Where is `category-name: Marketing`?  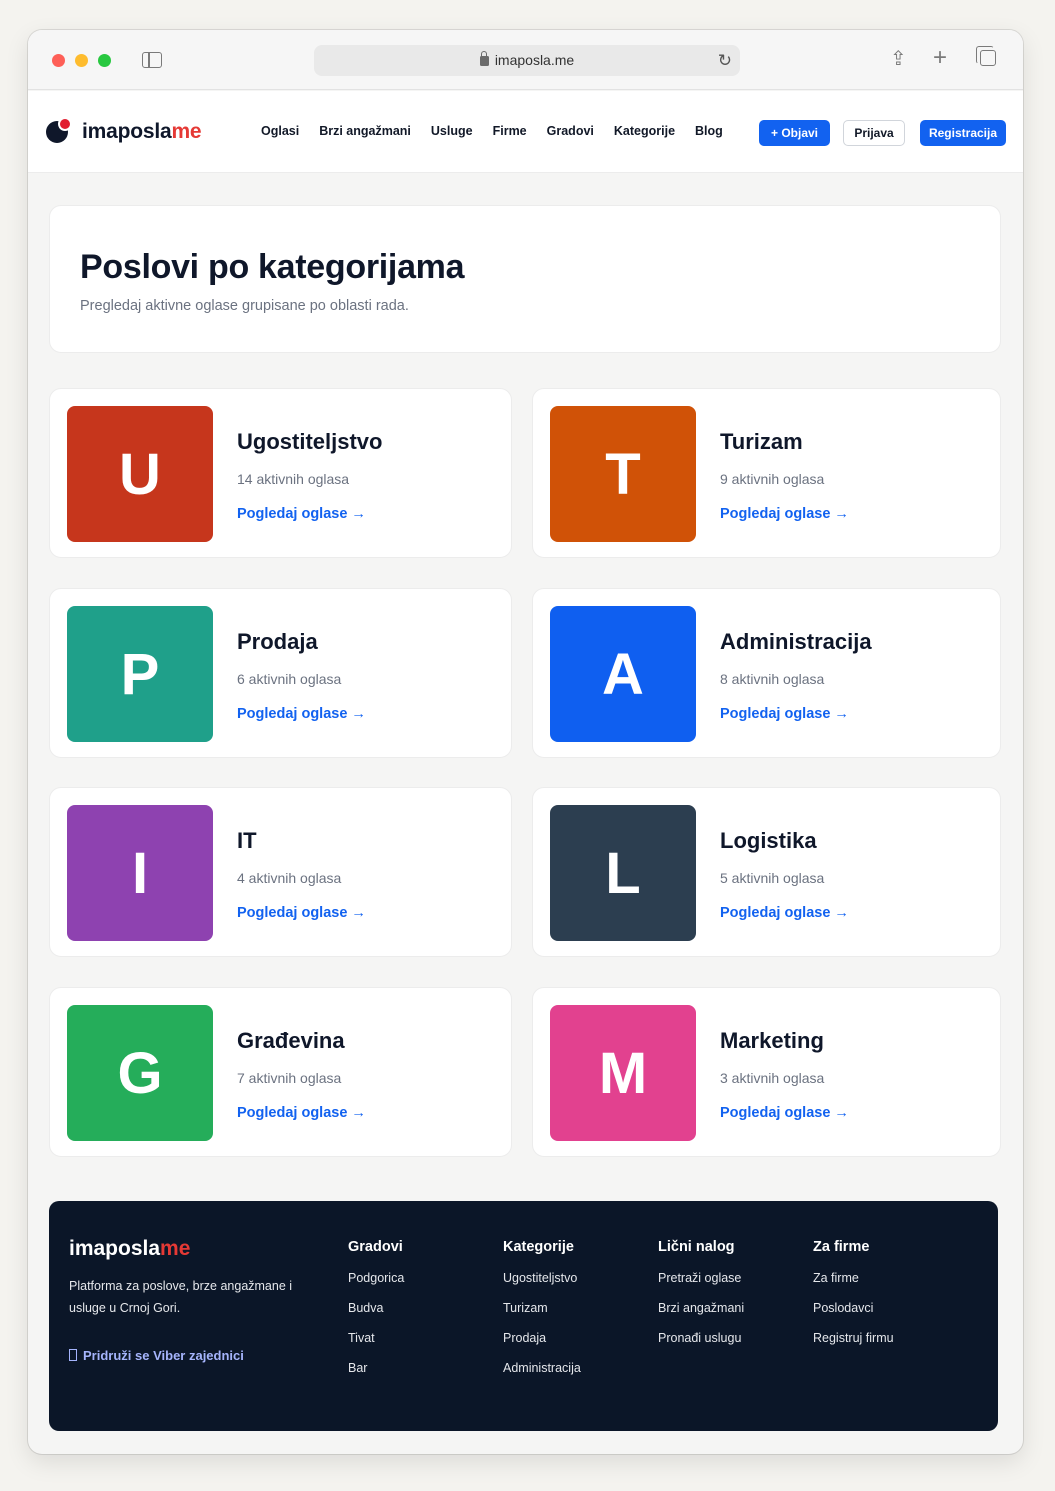
category-name: Marketing is located at coordinates (772, 1040).